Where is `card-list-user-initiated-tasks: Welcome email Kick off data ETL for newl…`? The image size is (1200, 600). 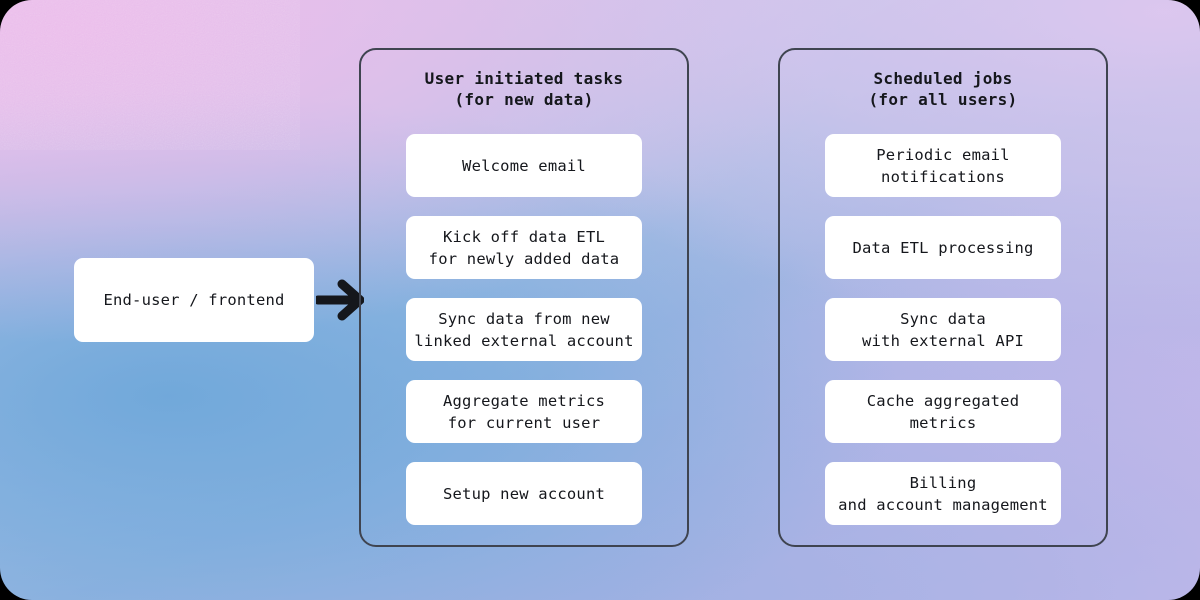 card-list-user-initiated-tasks: Welcome email Kick off data ETL for newl… is located at coordinates (524, 329).